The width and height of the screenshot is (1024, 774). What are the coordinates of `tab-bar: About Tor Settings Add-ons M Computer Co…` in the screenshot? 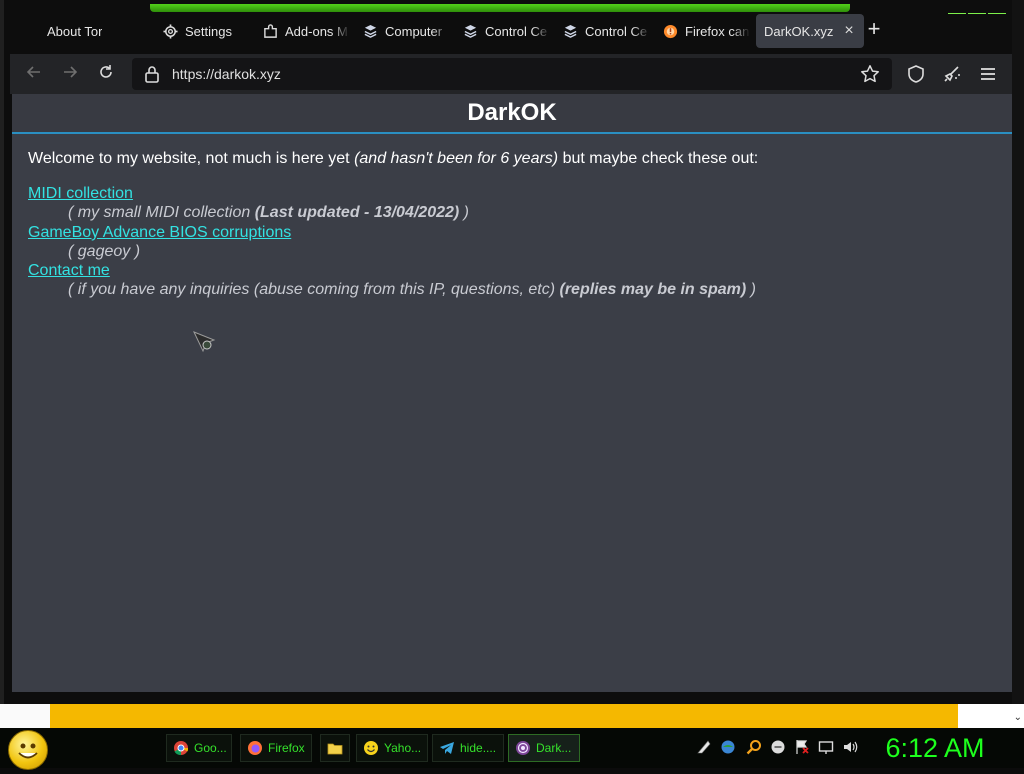 It's located at (510, 32).